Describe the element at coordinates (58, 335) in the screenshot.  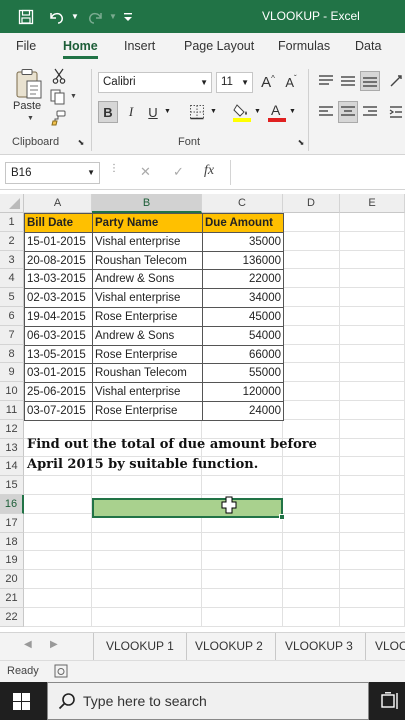
I see `table-cell-bill-date: 06-03-2015` at that location.